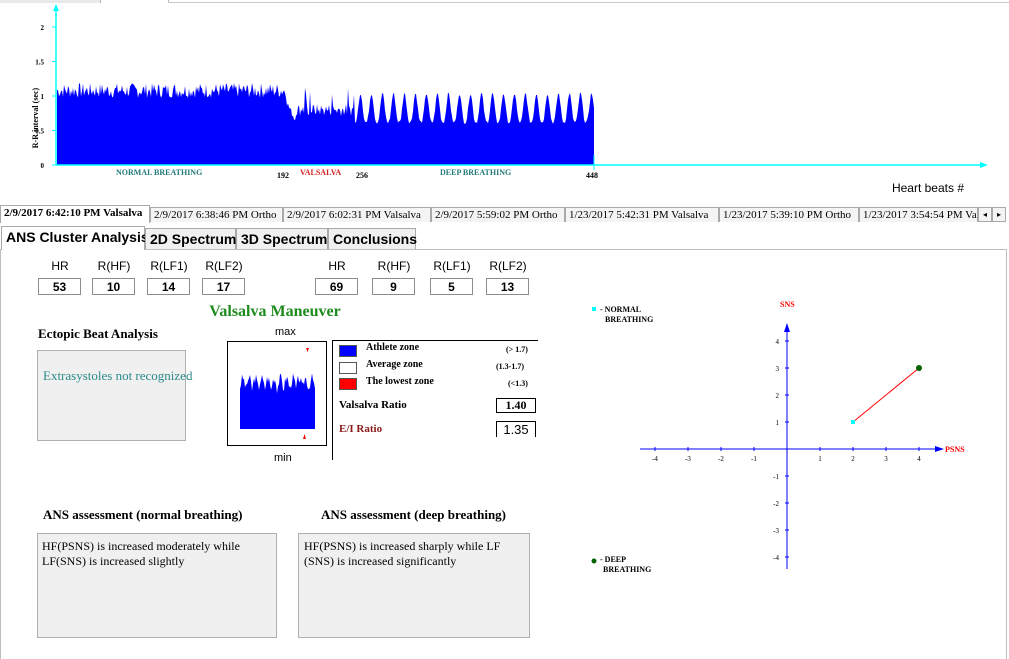 This screenshot has height=659, width=1009. What do you see at coordinates (159, 172) in the screenshot?
I see `segment-label-normal: NORMAL BREATHING` at bounding box center [159, 172].